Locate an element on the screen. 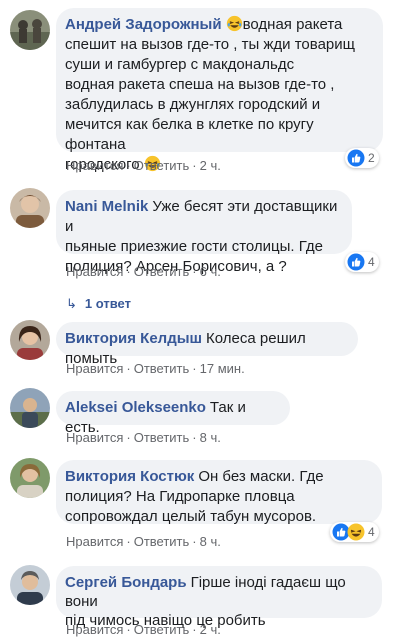  comment-text: водная ракета спеша на вызов где-то , is located at coordinates (200, 84).